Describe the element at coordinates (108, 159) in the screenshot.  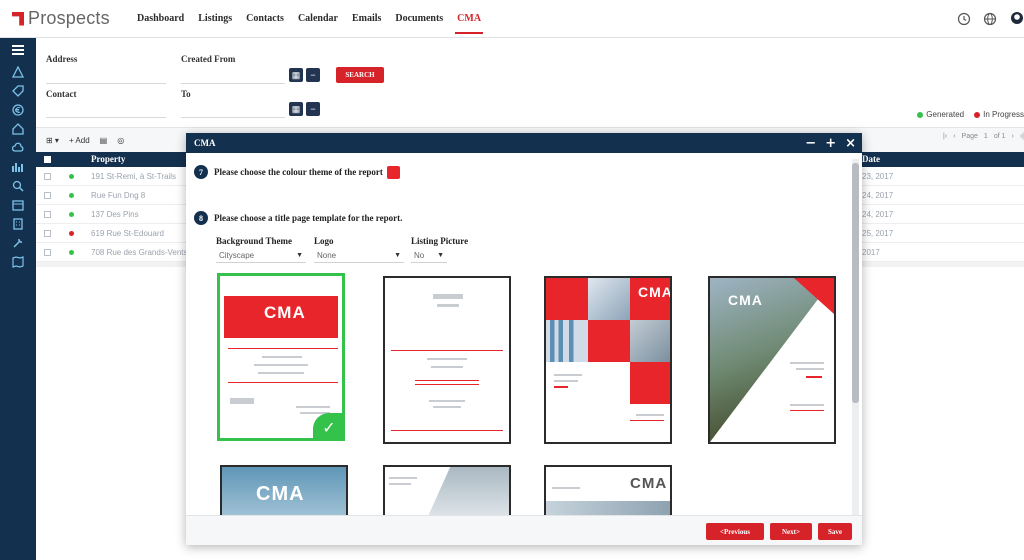
I see `col-property: Property` at that location.